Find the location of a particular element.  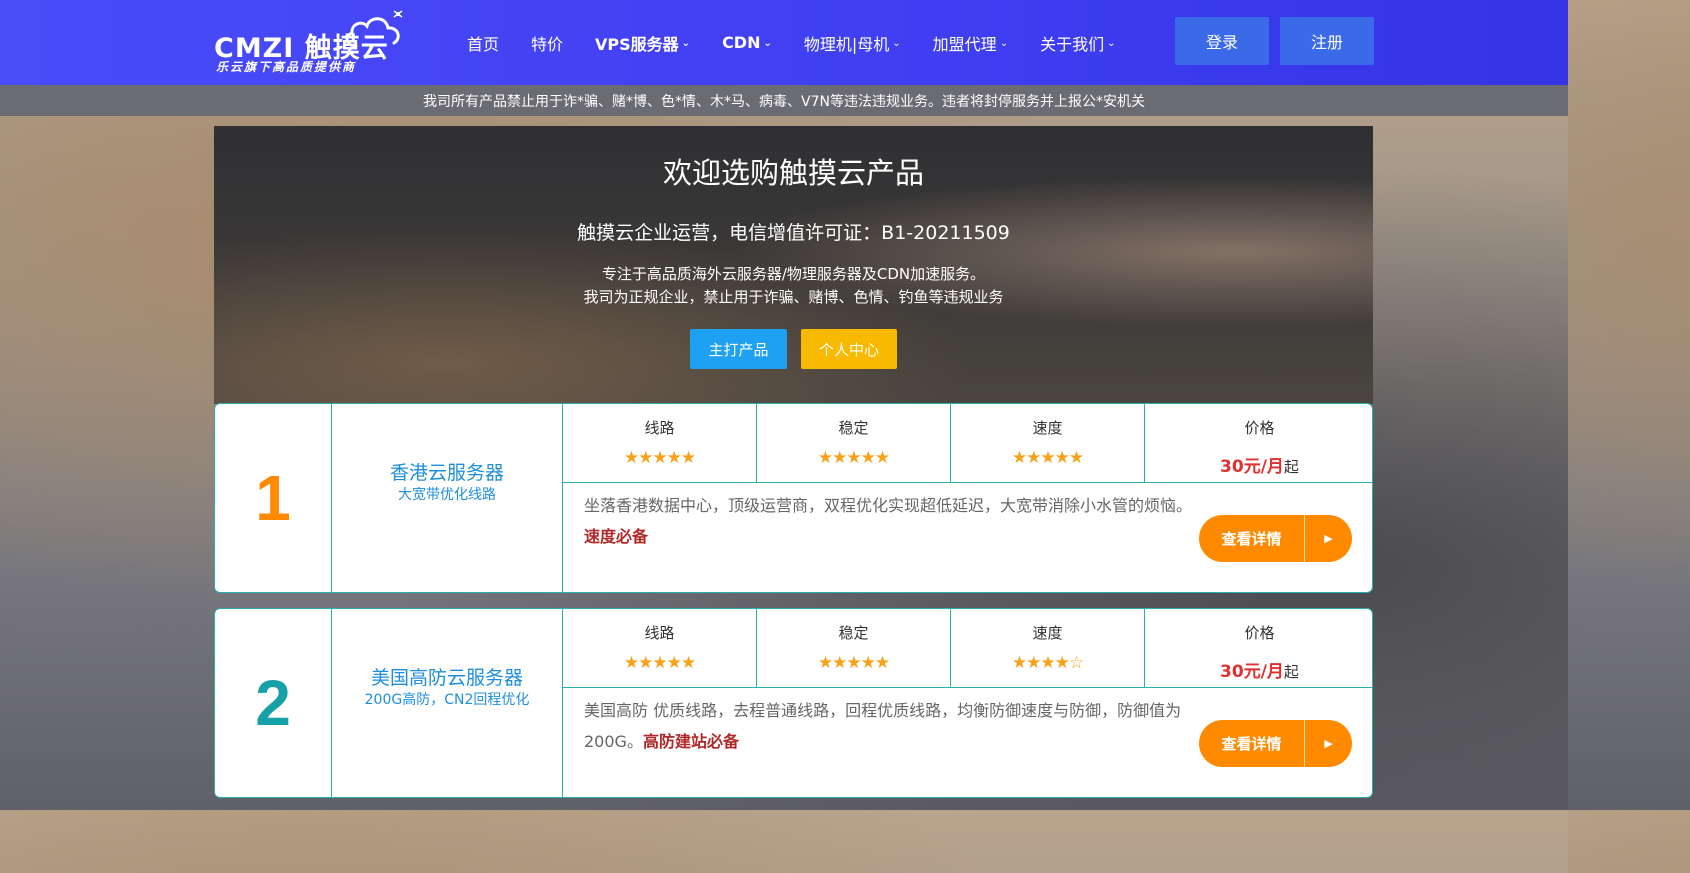

product-rank: 1 is located at coordinates (273, 498).